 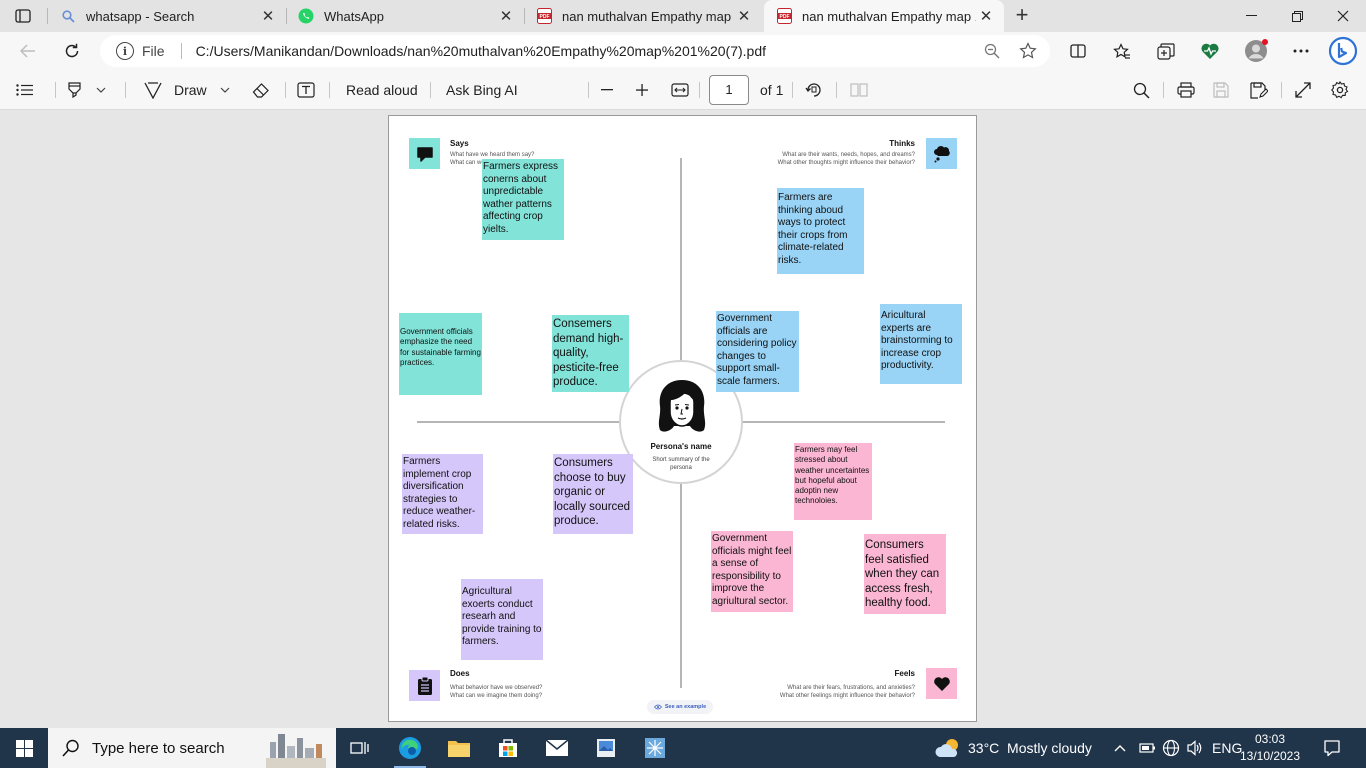 What do you see at coordinates (23, 16) in the screenshot?
I see `tab-actions-icon` at bounding box center [23, 16].